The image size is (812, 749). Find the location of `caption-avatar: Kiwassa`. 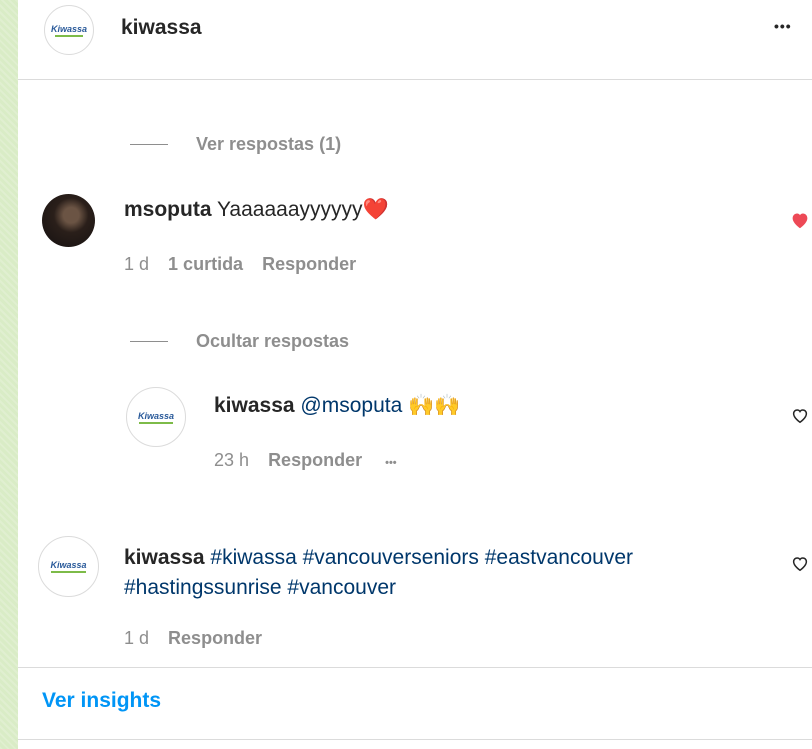

caption-avatar: Kiwassa is located at coordinates (68, 566).